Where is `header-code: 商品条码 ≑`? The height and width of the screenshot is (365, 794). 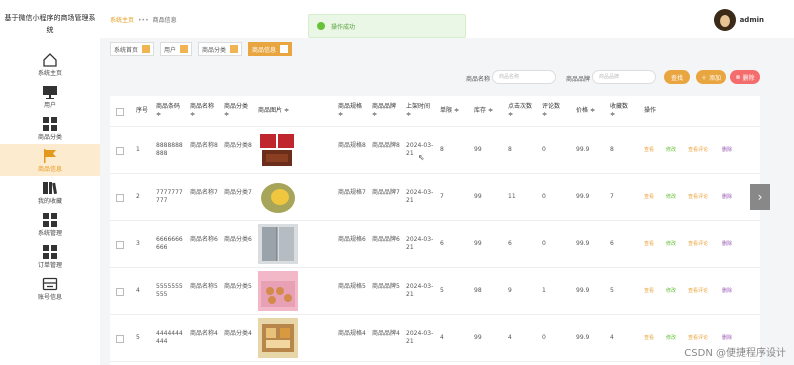 header-code: 商品条码 ≑ is located at coordinates (168, 111).